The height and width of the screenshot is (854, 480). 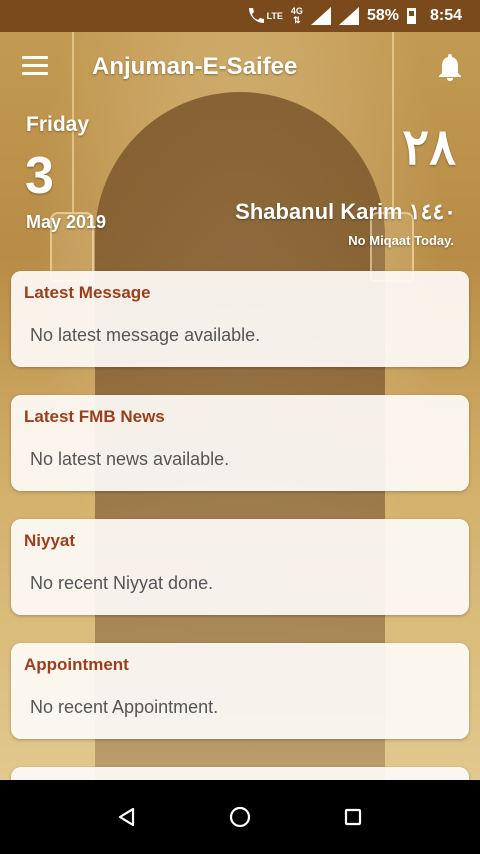 I want to click on hijri-month-year: Shabanul Karim ١٤٤٠, so click(x=345, y=211).